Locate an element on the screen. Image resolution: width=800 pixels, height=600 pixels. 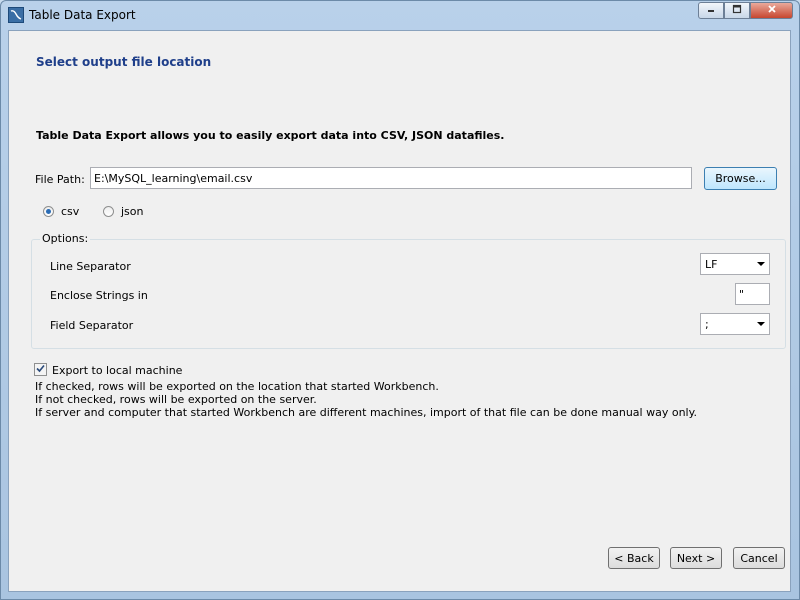
export-local-label: Export to local machine is located at coordinates (117, 370).